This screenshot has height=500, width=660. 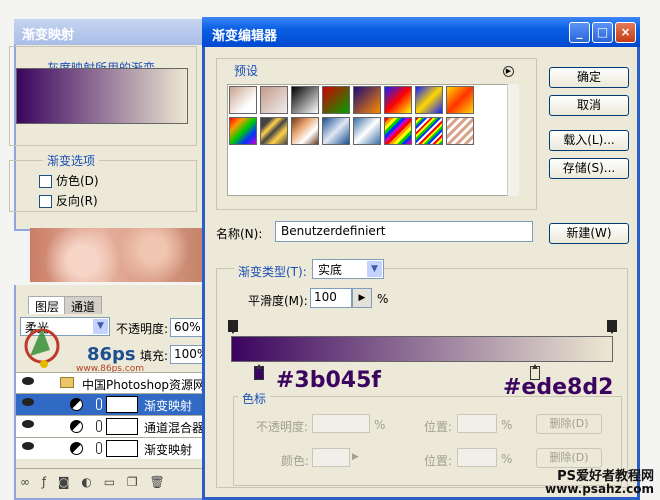 I want to click on reverse-checkbox: 反向(R), so click(x=68, y=200).